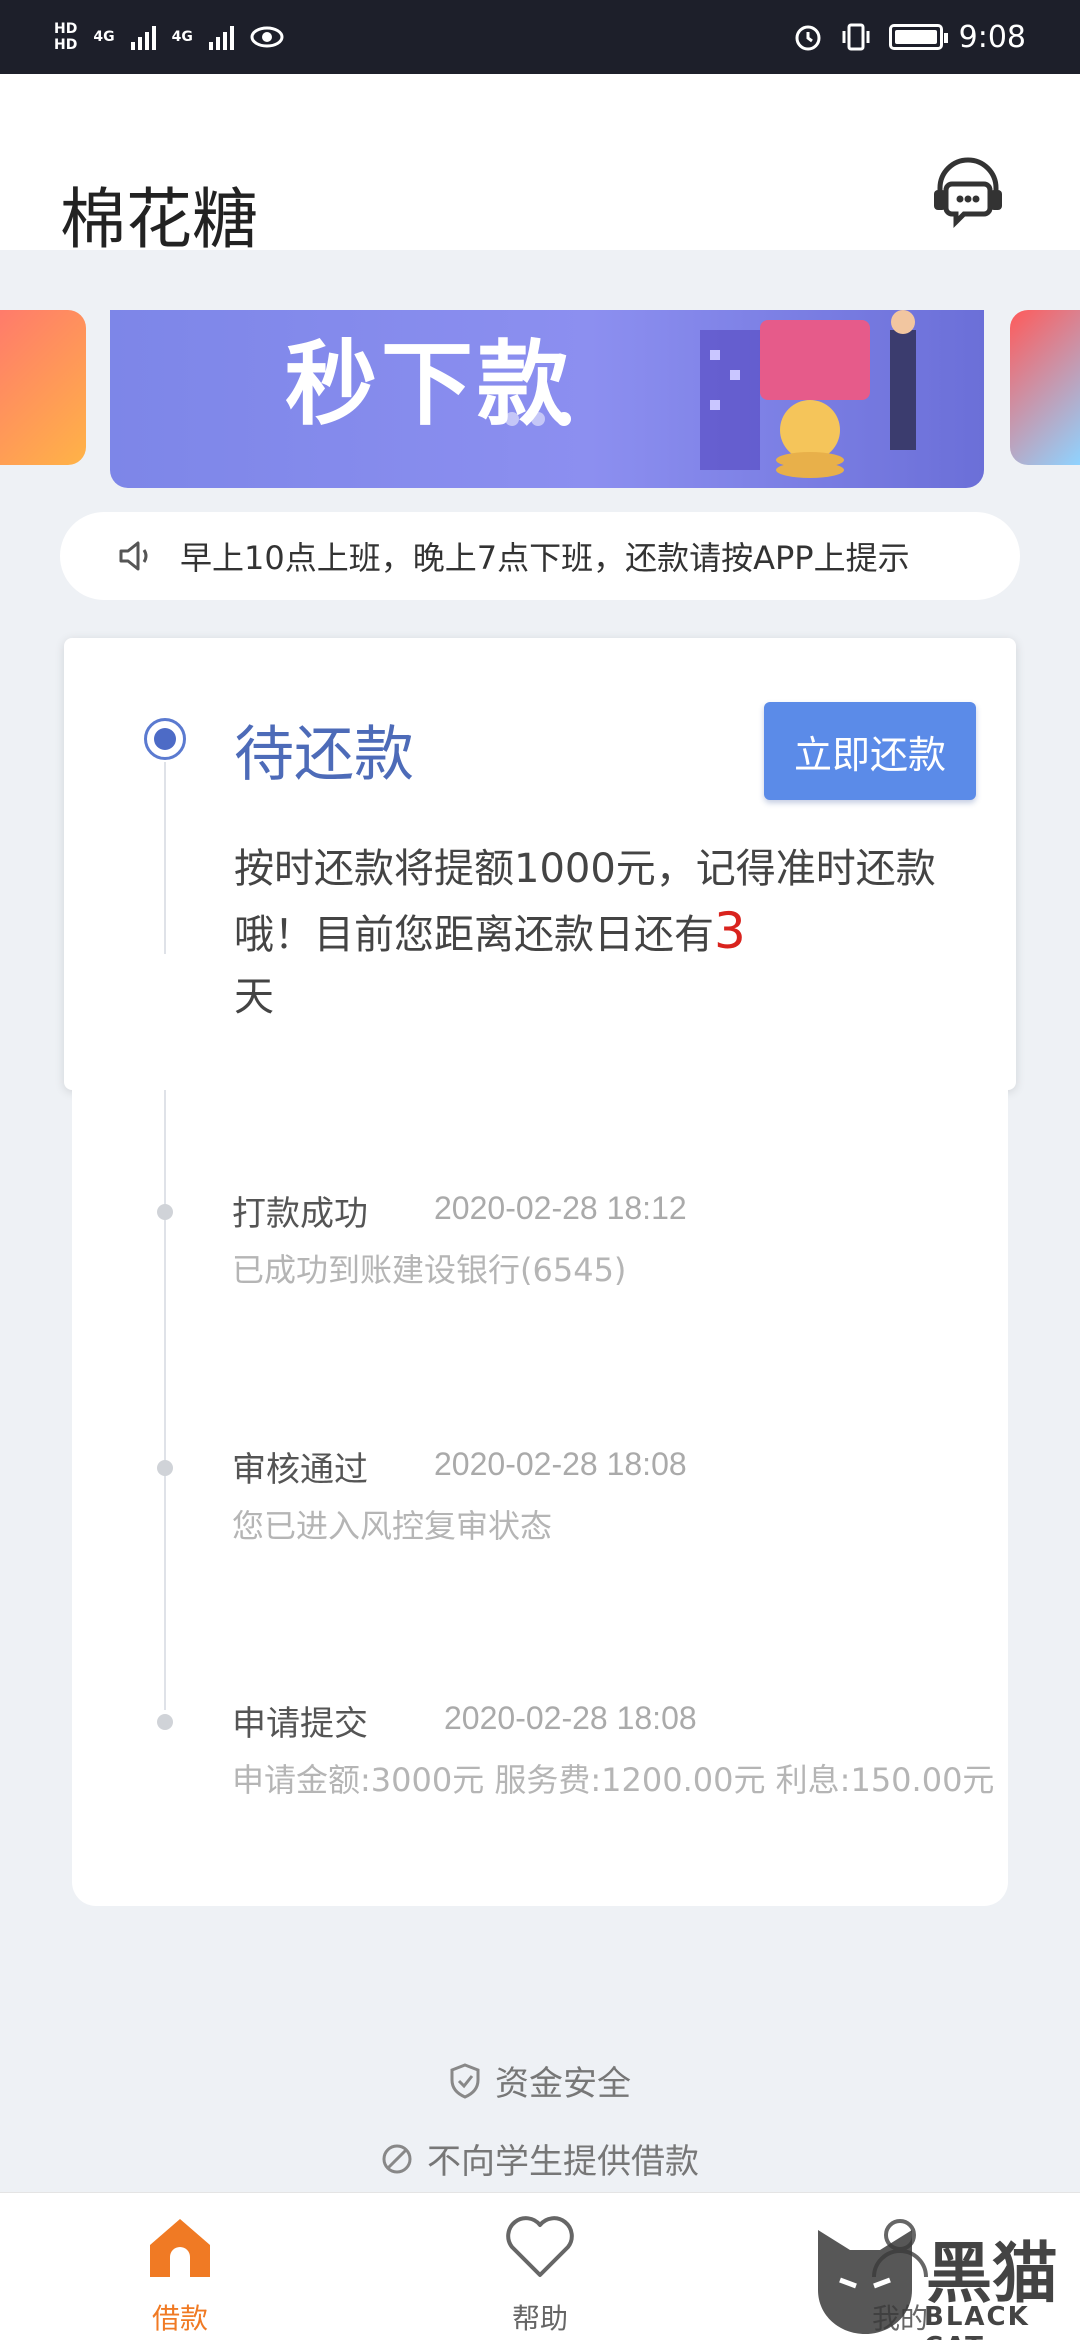  What do you see at coordinates (945, 2280) in the screenshot?
I see `black-cat-watermark: 黑猫 BLACK CAT` at bounding box center [945, 2280].